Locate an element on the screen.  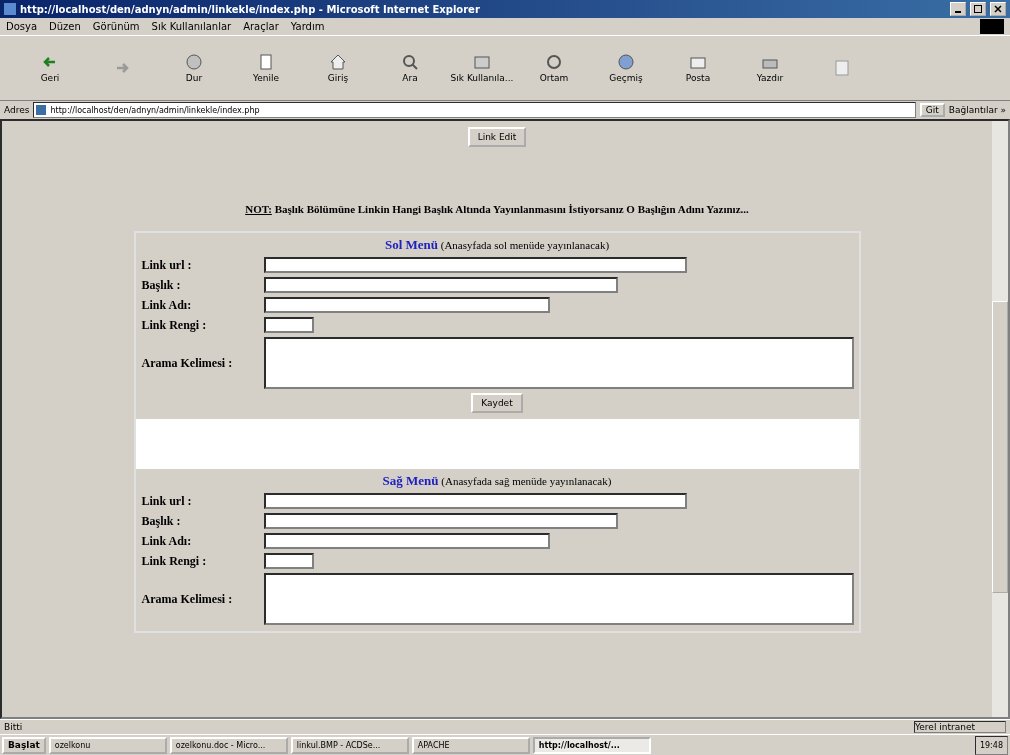
page-icon is located at coordinates (41, 110).